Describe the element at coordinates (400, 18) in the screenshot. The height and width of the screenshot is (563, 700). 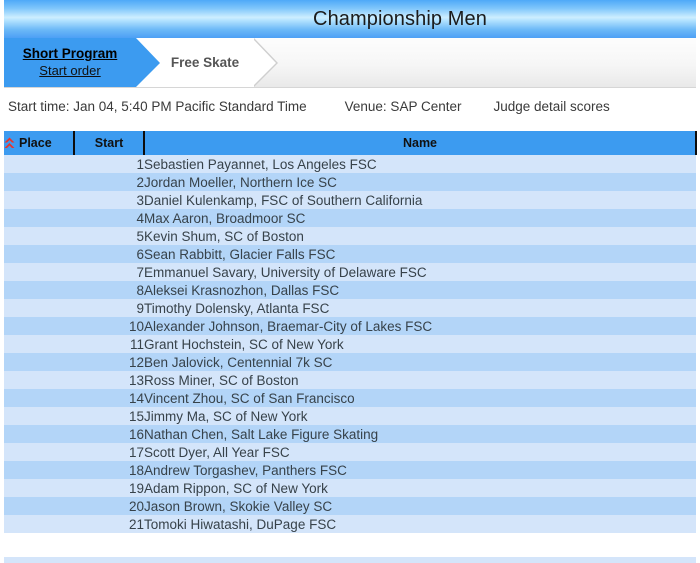
I see `page-title: Championship Men` at that location.